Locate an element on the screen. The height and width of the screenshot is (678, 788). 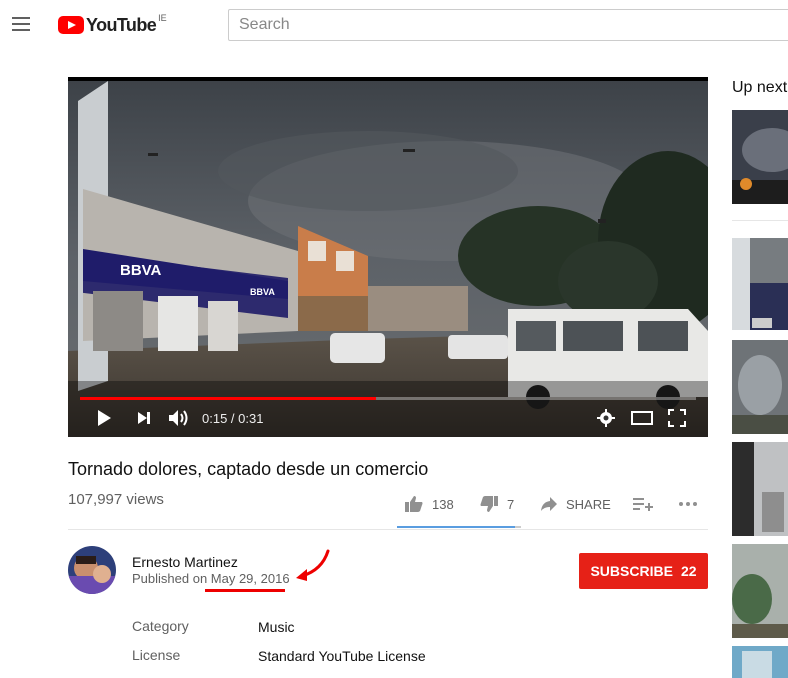
dislike-count: 7 is located at coordinates (511, 504).